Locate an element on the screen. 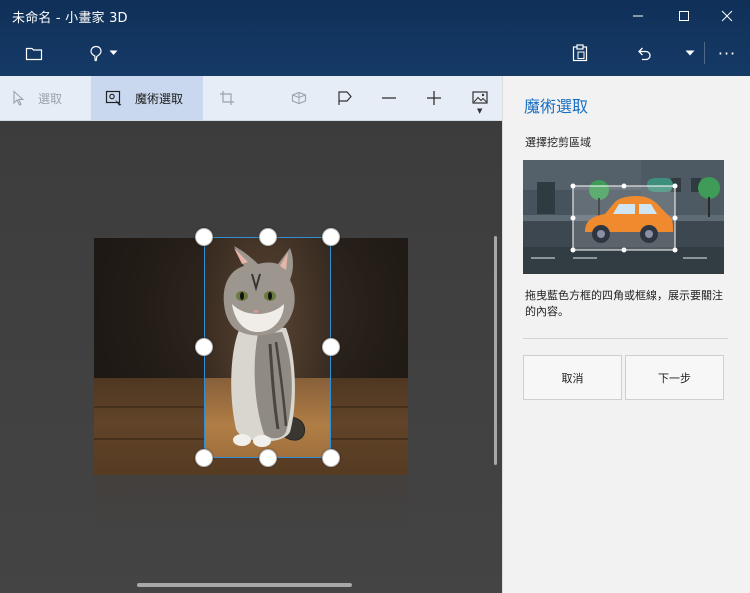 The width and height of the screenshot is (750, 593). selection-handle-bottom-right is located at coordinates (331, 458).